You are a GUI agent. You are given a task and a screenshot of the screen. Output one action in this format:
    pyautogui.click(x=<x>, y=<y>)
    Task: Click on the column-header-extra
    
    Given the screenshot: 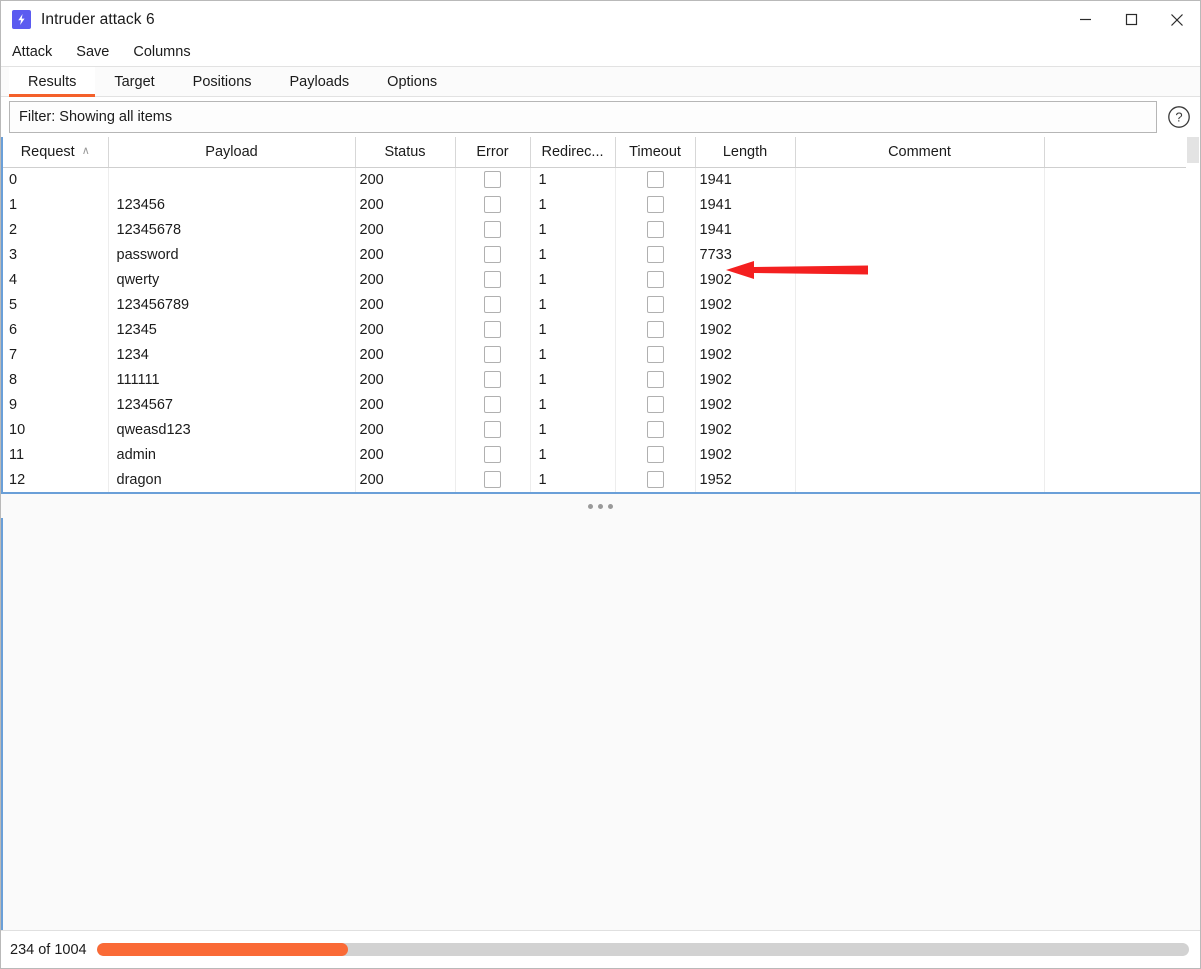 What is the action you would take?
    pyautogui.click(x=1117, y=152)
    